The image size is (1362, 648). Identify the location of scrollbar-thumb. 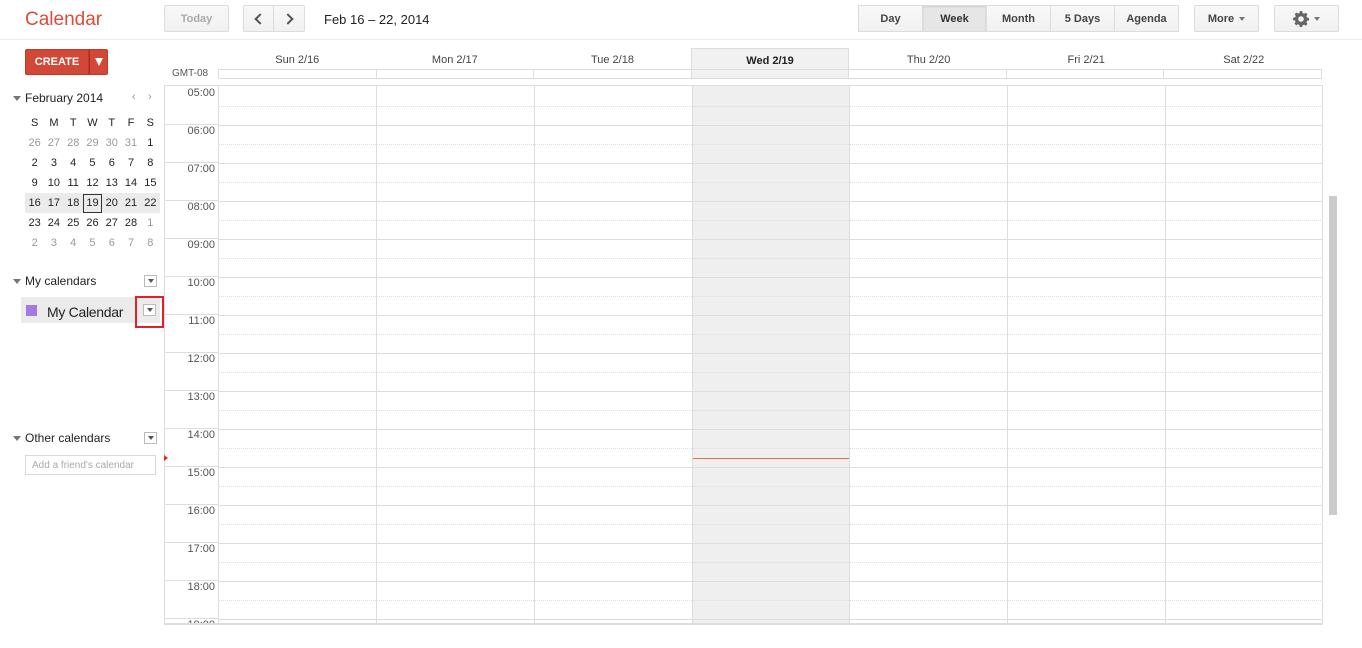
(1333, 355).